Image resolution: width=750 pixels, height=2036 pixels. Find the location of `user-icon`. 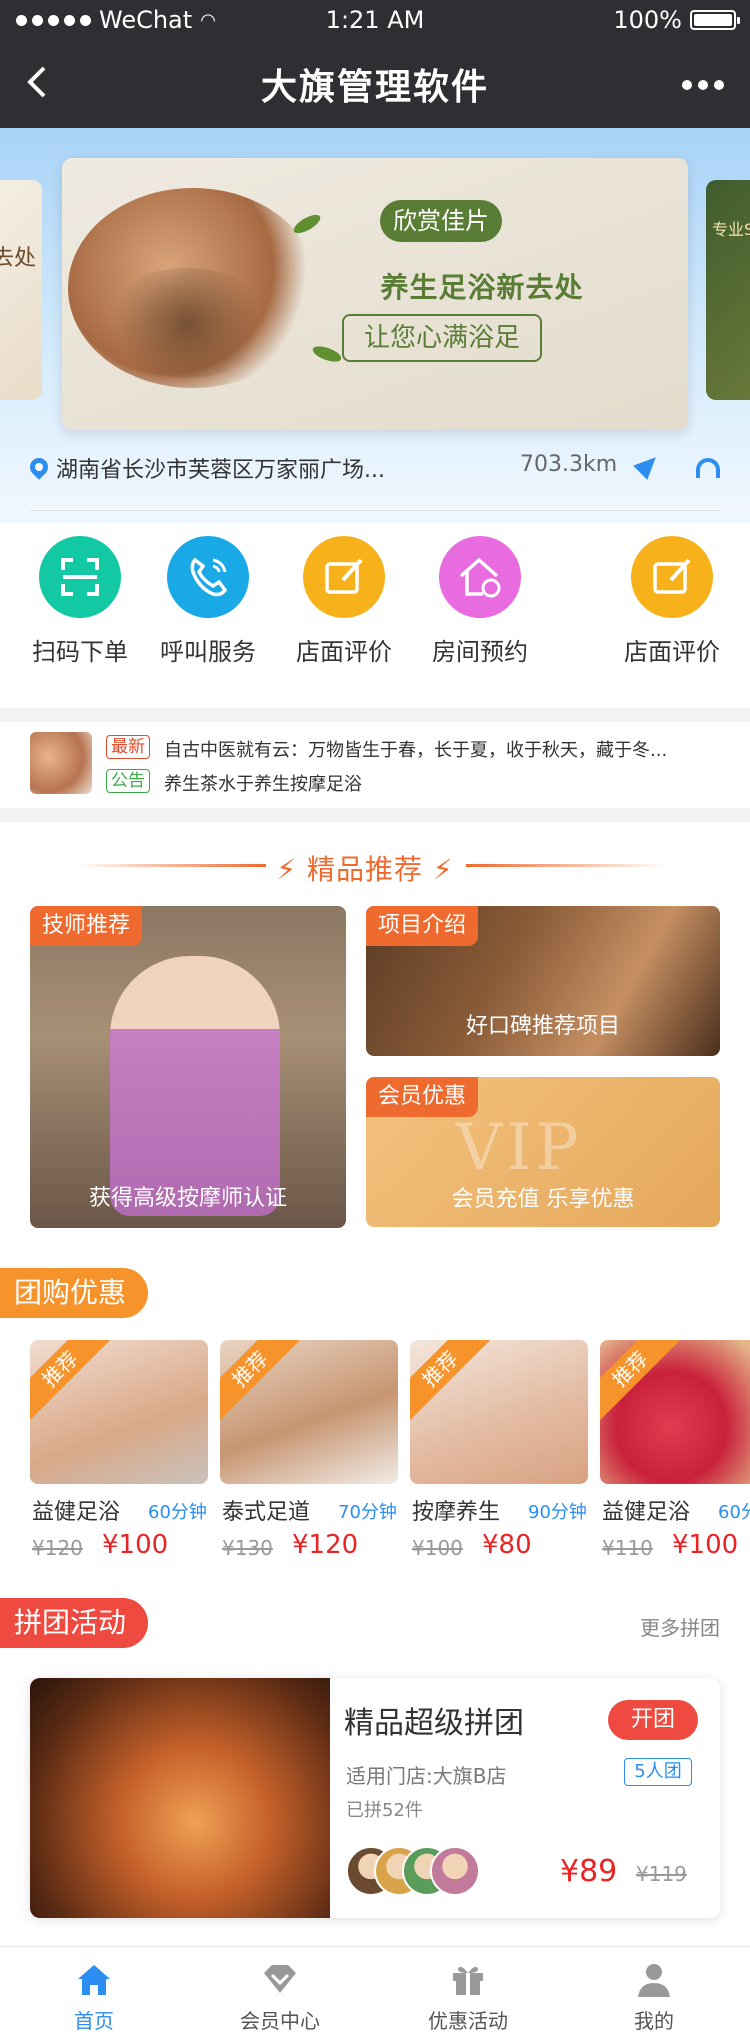

user-icon is located at coordinates (654, 1979).